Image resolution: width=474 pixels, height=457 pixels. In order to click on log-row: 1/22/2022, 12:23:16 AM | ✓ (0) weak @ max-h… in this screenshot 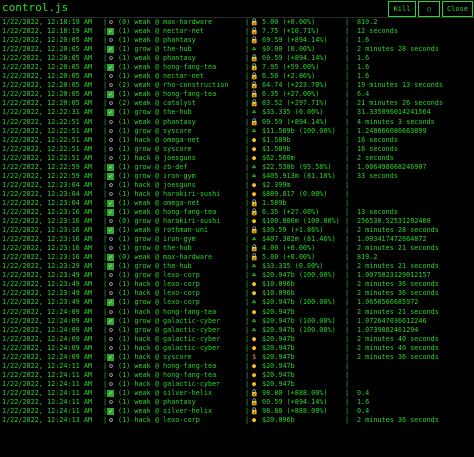, I will do `click(237, 257)`.